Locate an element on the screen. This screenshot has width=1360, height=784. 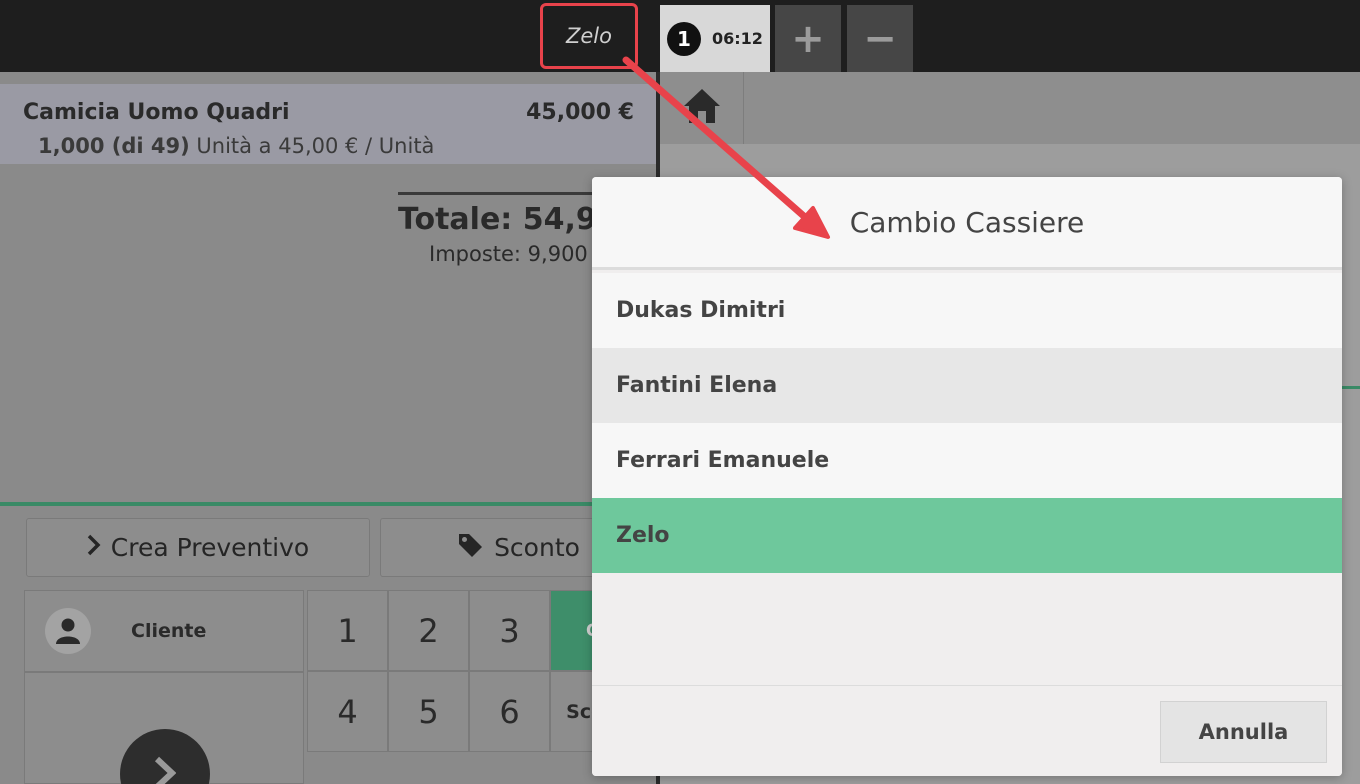
customer-label: Cliente is located at coordinates (169, 631).